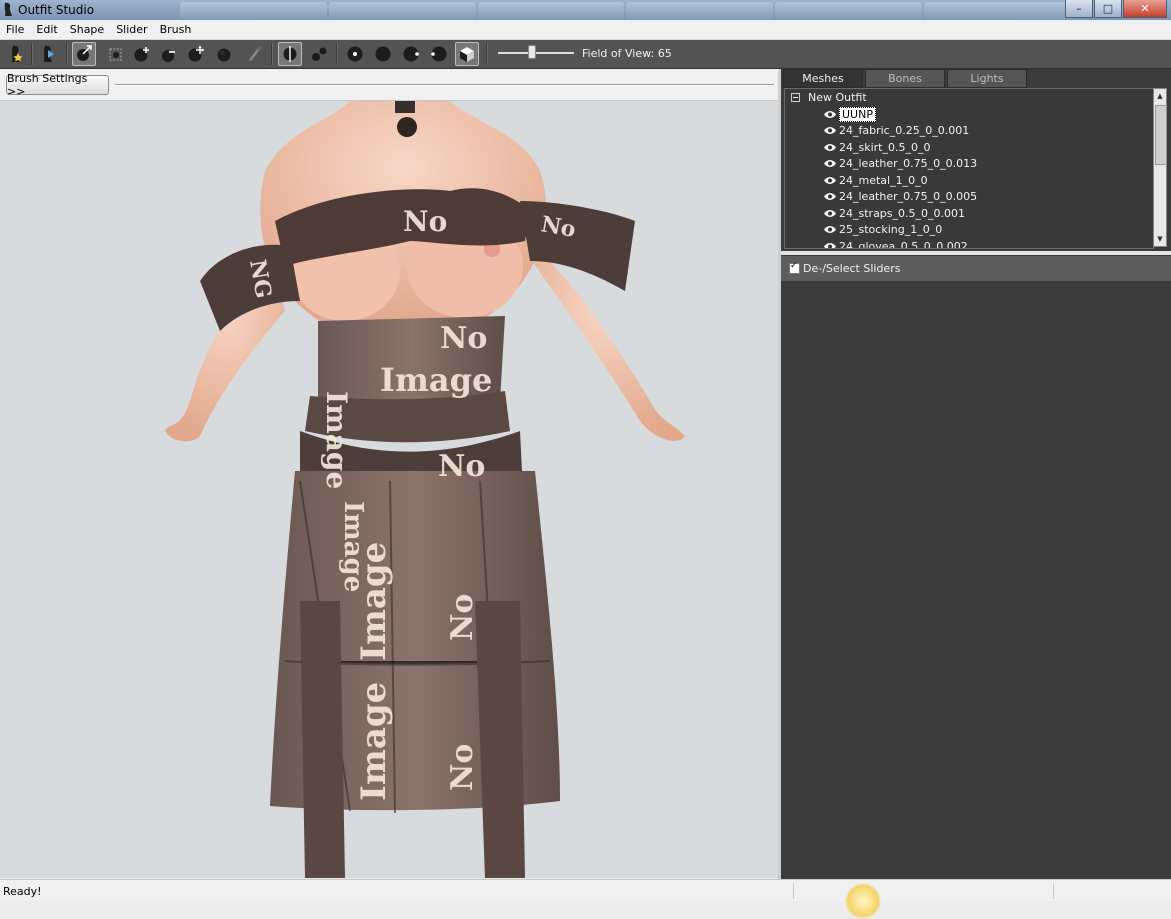 This screenshot has height=919, width=1171. I want to click on tree-item-label: UUNP, so click(857, 114).